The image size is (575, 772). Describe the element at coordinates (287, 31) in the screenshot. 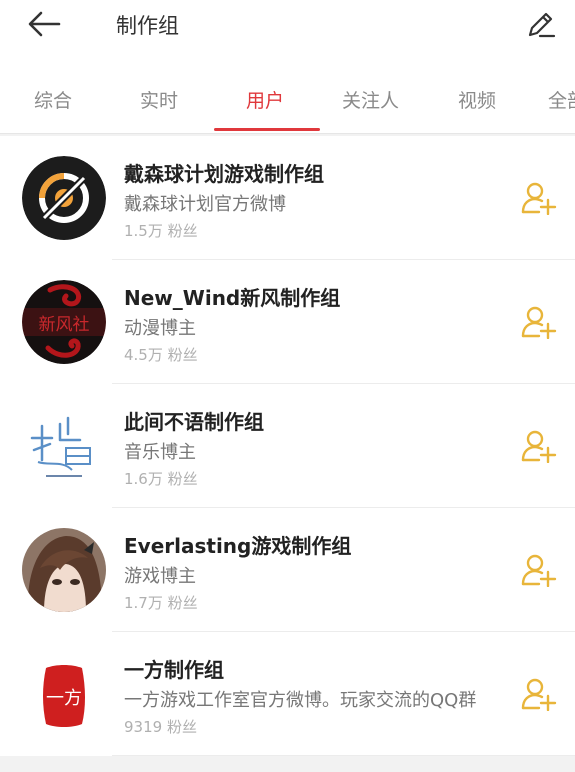

I see `top-bar: 制作组` at that location.